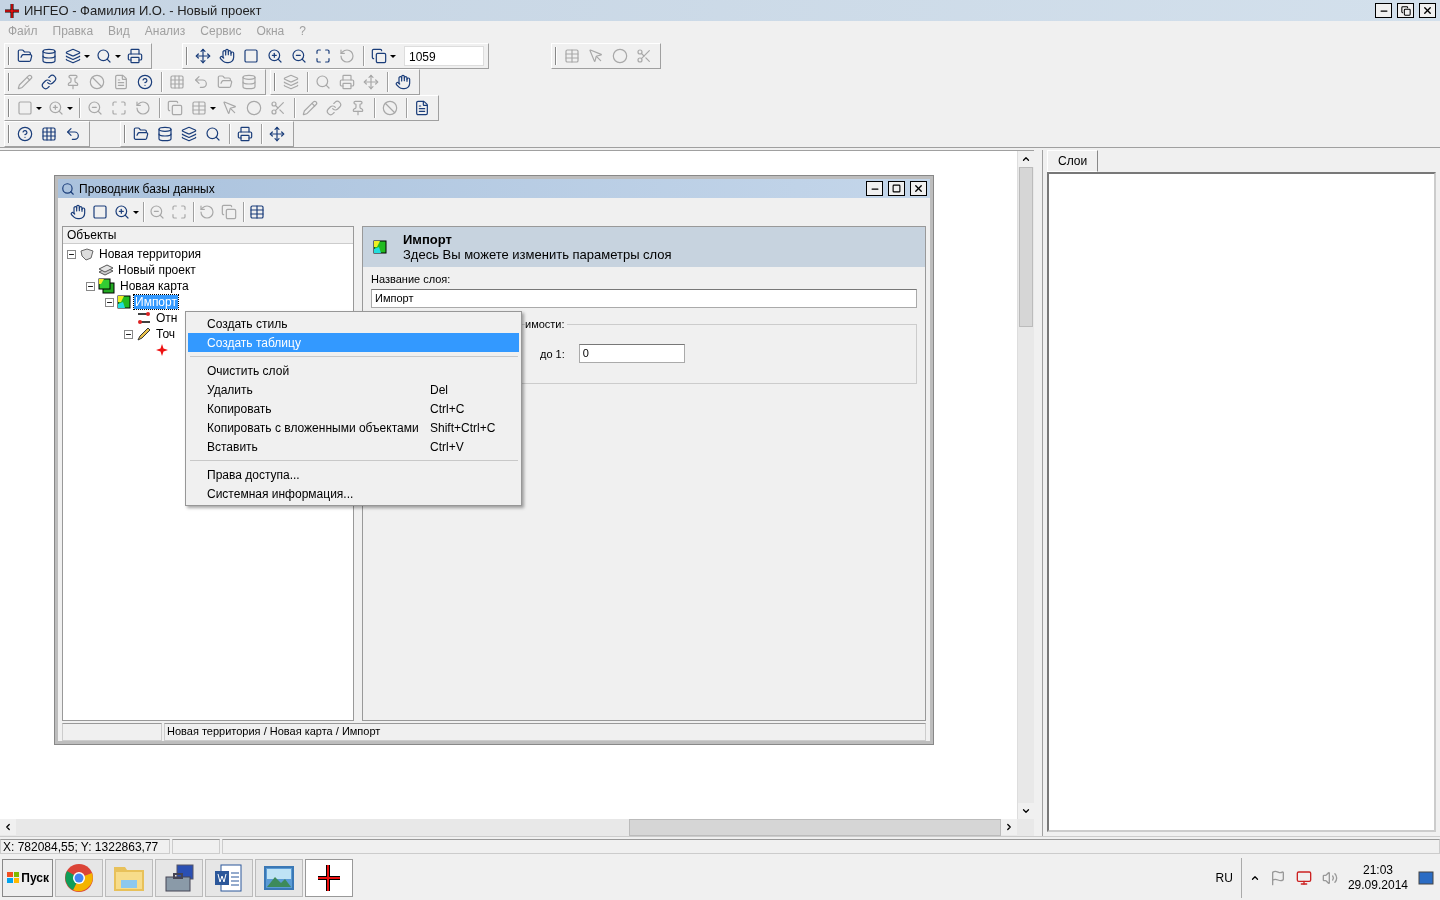 This screenshot has width=1440, height=900. I want to click on tree-item: Новая территория, so click(150, 254).